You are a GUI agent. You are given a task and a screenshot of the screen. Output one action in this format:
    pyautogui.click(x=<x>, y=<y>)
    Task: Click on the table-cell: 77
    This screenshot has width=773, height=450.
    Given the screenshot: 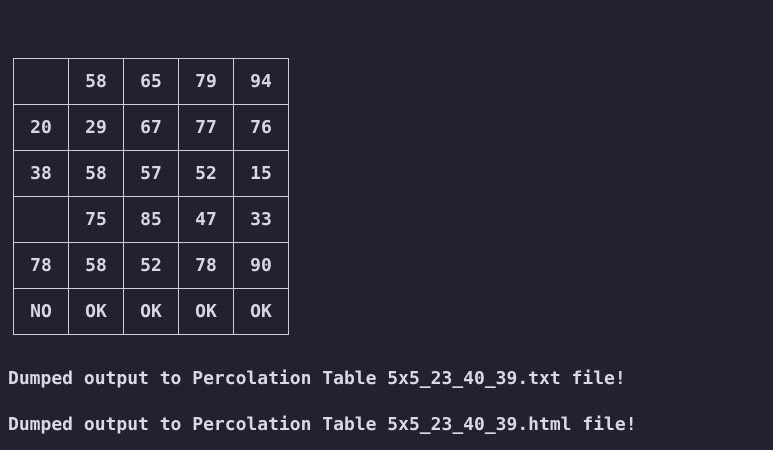 What is the action you would take?
    pyautogui.click(x=206, y=127)
    